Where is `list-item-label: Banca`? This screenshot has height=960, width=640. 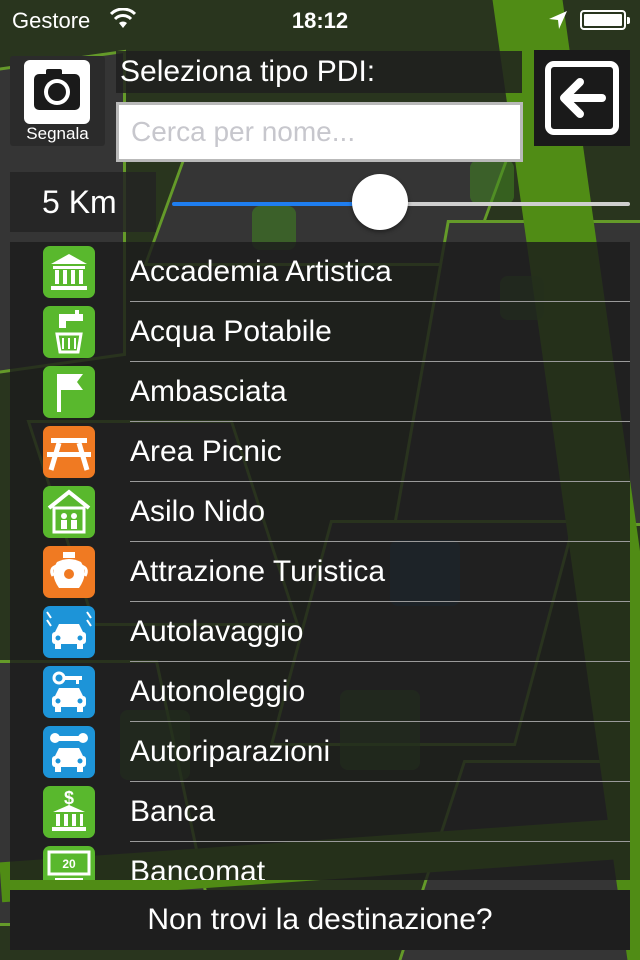
list-item-label: Banca is located at coordinates (380, 812).